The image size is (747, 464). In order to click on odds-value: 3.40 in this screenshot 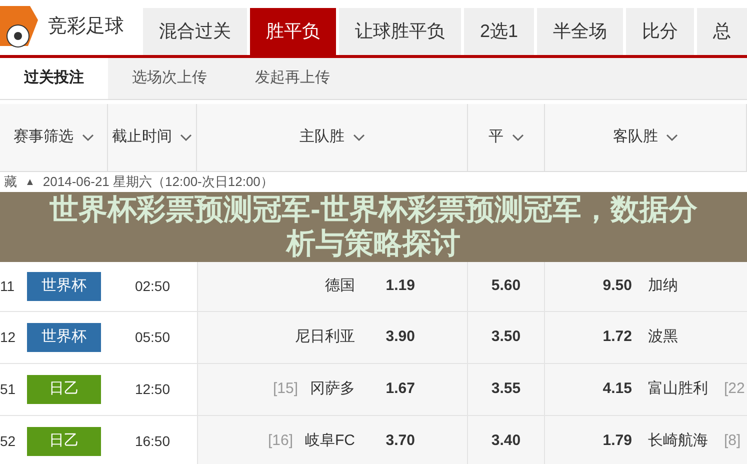, I will do `click(506, 441)`.